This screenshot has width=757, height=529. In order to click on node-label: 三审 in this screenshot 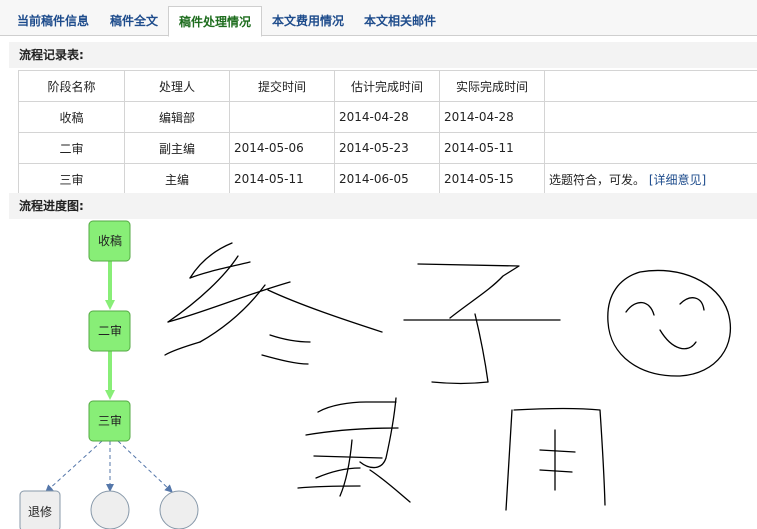, I will do `click(110, 420)`.